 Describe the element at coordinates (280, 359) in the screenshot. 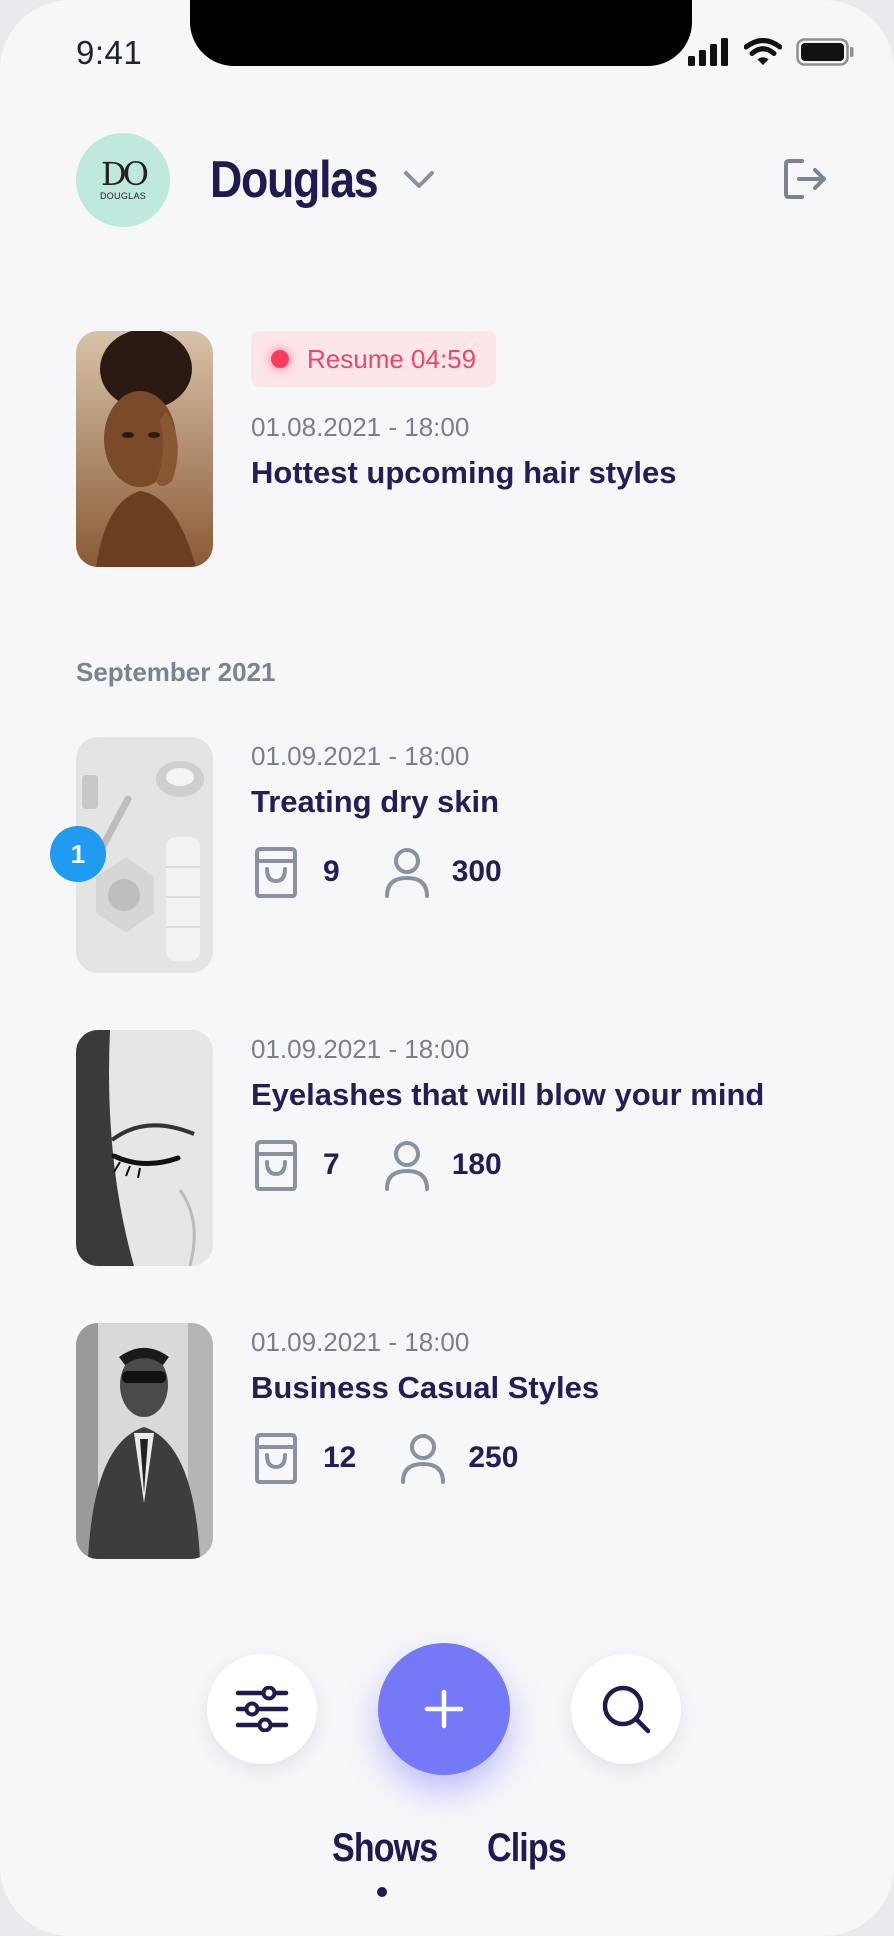

I see `live-dot` at that location.